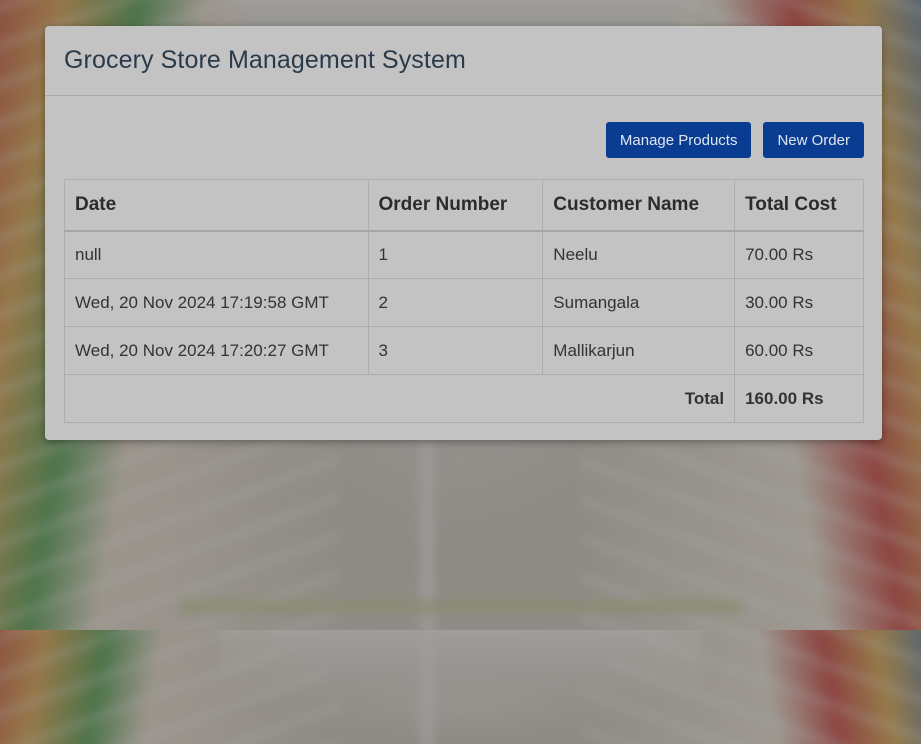 Image resolution: width=921 pixels, height=744 pixels. What do you see at coordinates (639, 350) in the screenshot?
I see `cell-customer-name: Mallikarjun` at bounding box center [639, 350].